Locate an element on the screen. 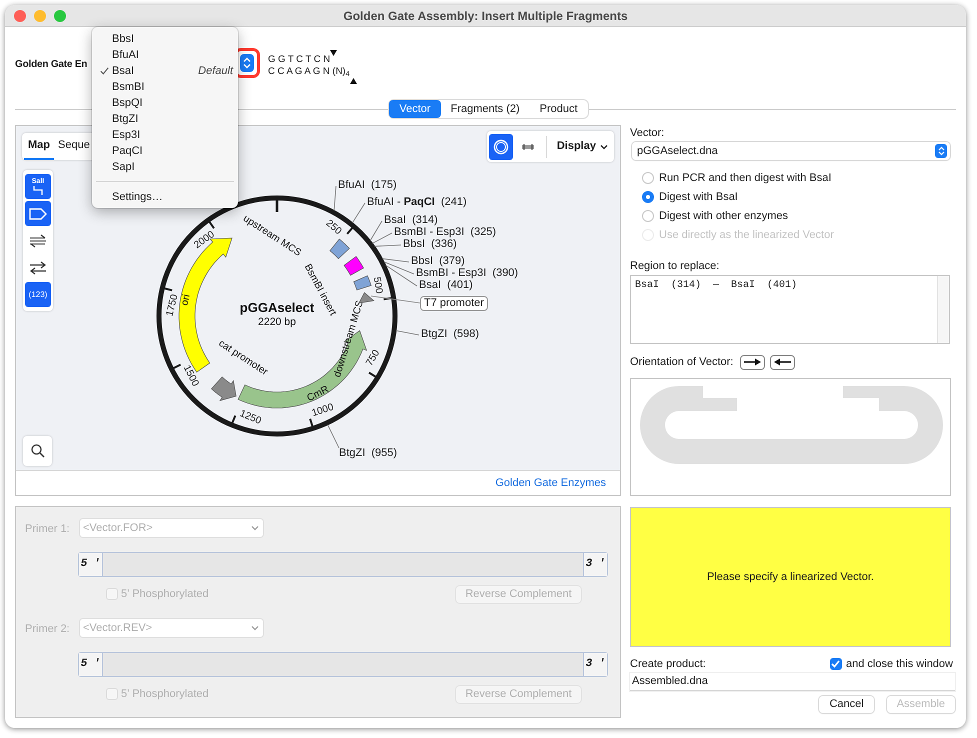  radio-label: Digest with other enzymes is located at coordinates (723, 216).